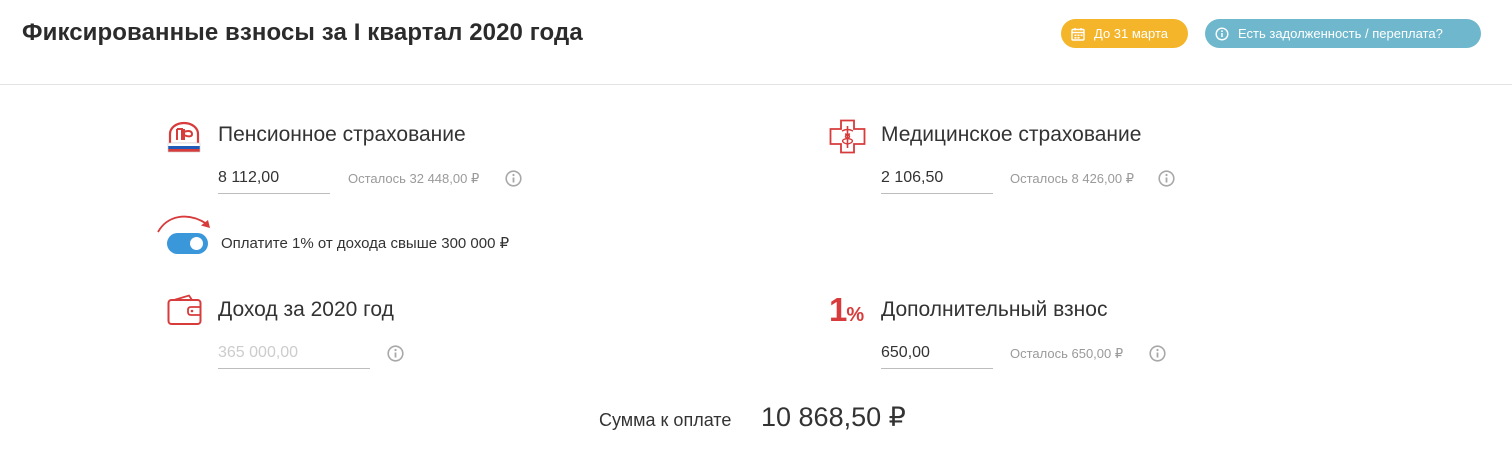  Describe the element at coordinates (258, 352) in the screenshot. I see `income-placeholder: 365 000,00` at that location.